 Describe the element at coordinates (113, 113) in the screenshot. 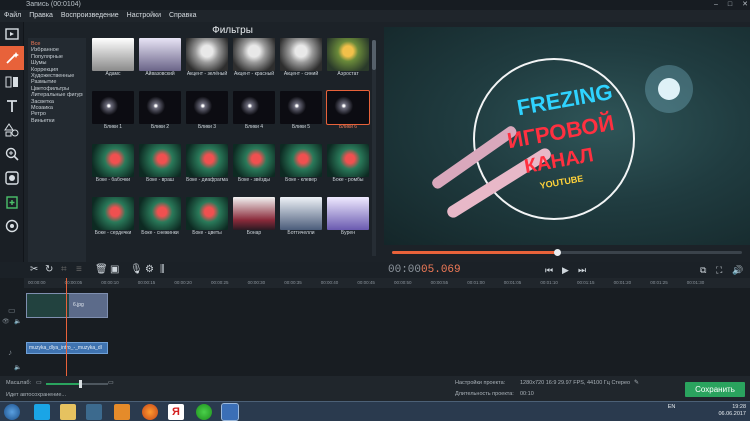

I see `filter-thumbnail: Блики 1` at that location.